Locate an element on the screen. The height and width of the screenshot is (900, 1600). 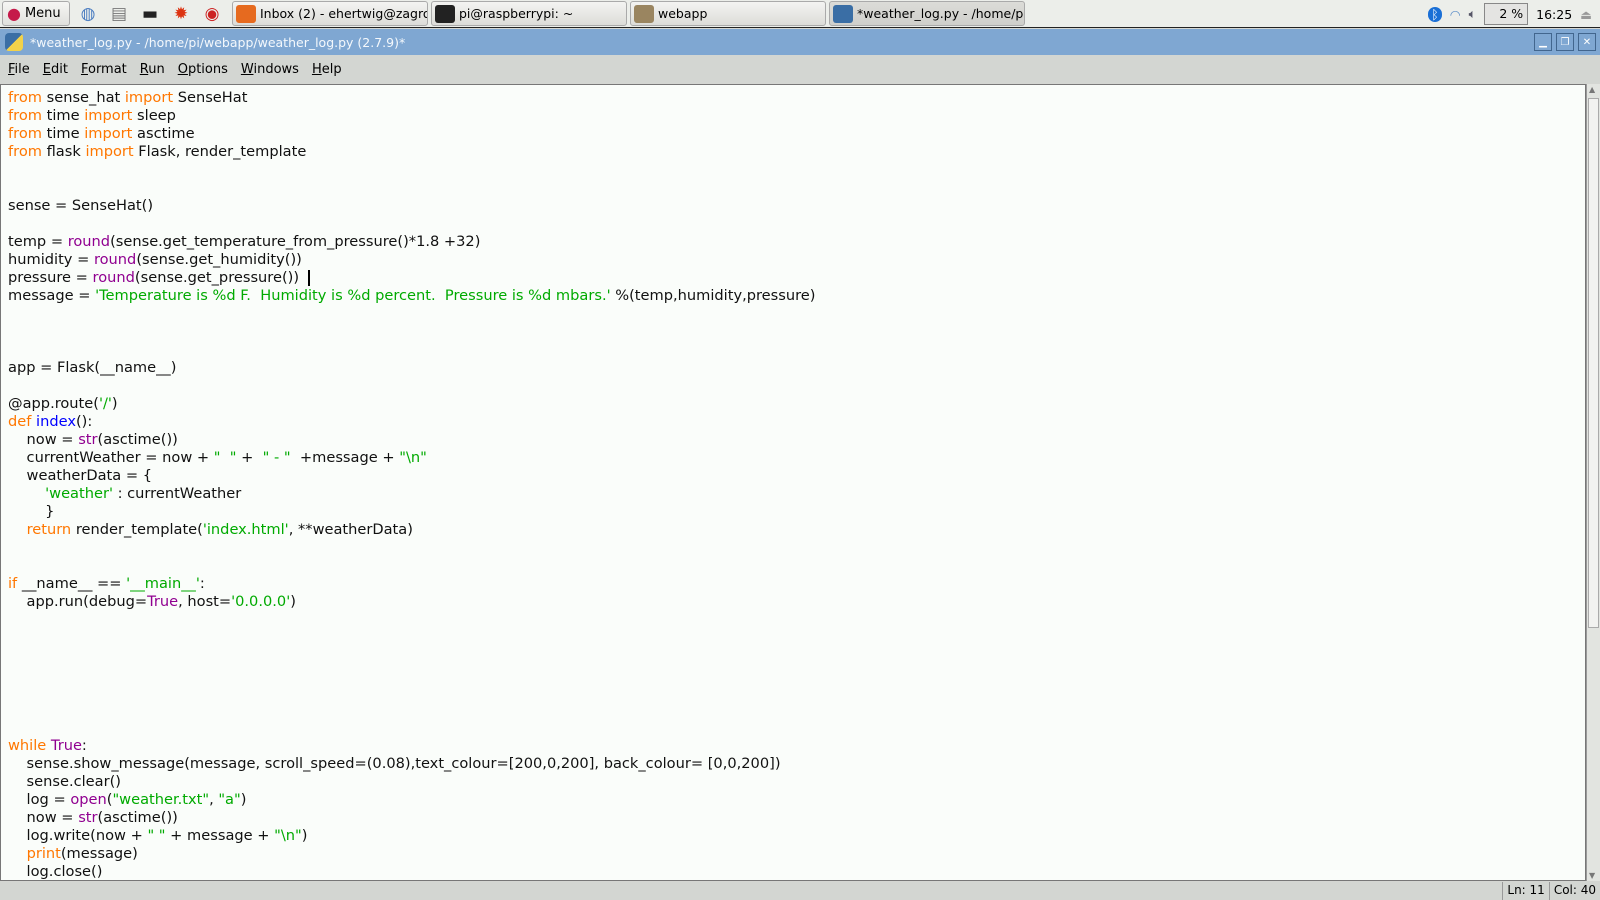
vertical-scrollbar: ▲ ▼ is located at coordinates (1593, 482).